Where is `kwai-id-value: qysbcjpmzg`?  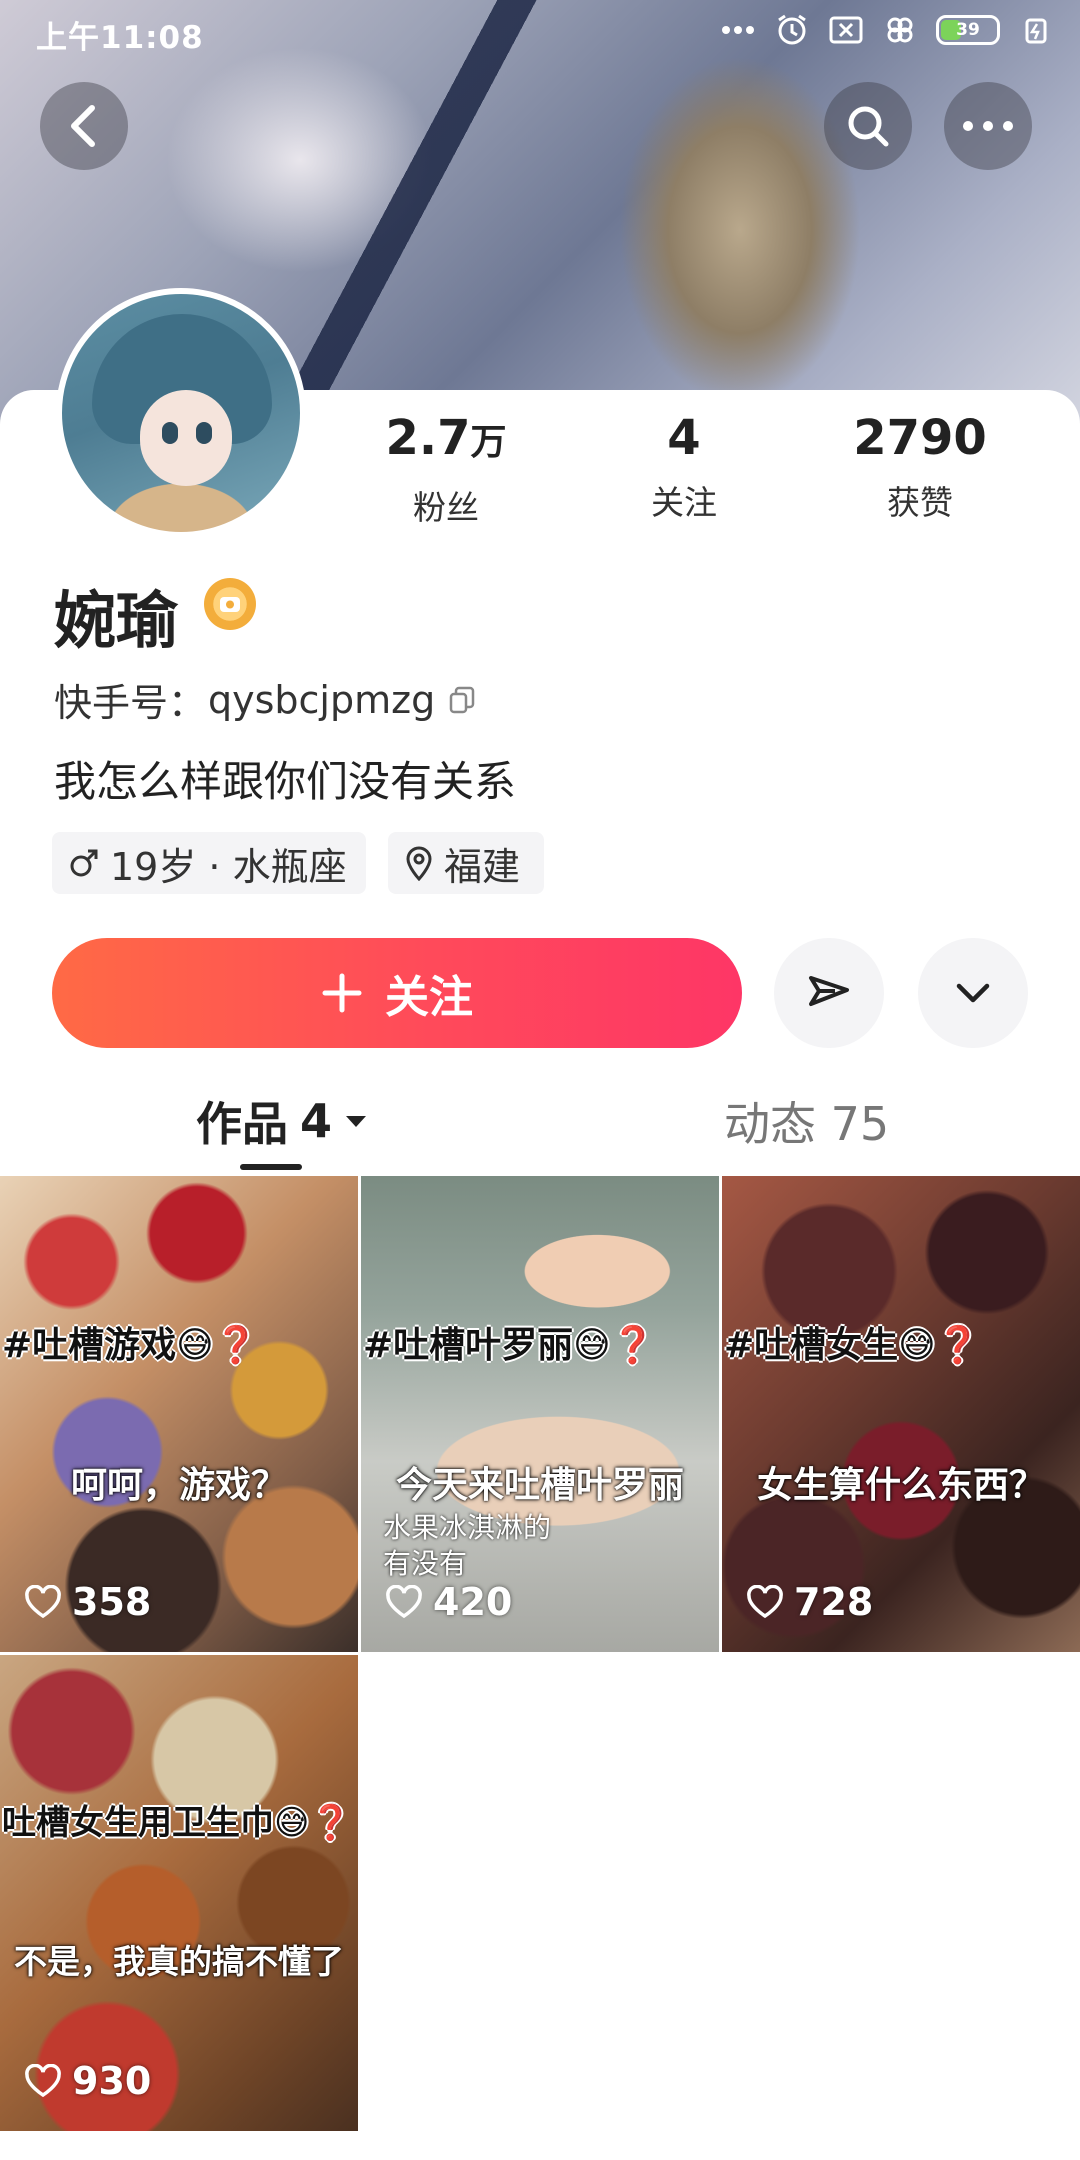
kwai-id-value: qysbcjpmzg is located at coordinates (322, 699).